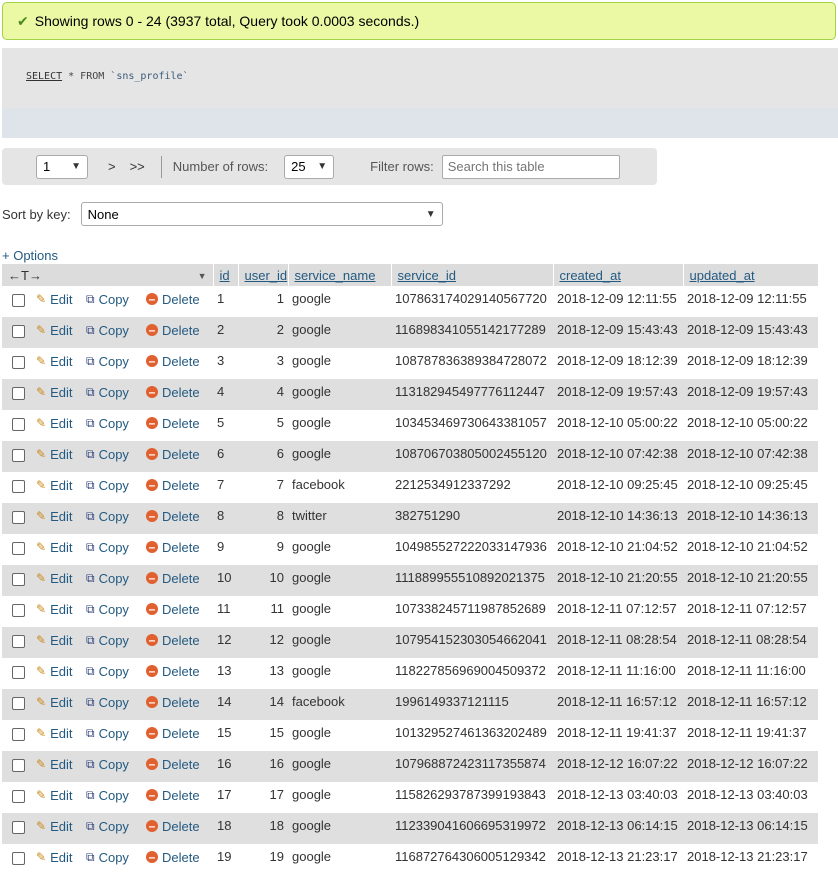 The height and width of the screenshot is (875, 838). I want to click on cell-user-id: 3, so click(263, 363).